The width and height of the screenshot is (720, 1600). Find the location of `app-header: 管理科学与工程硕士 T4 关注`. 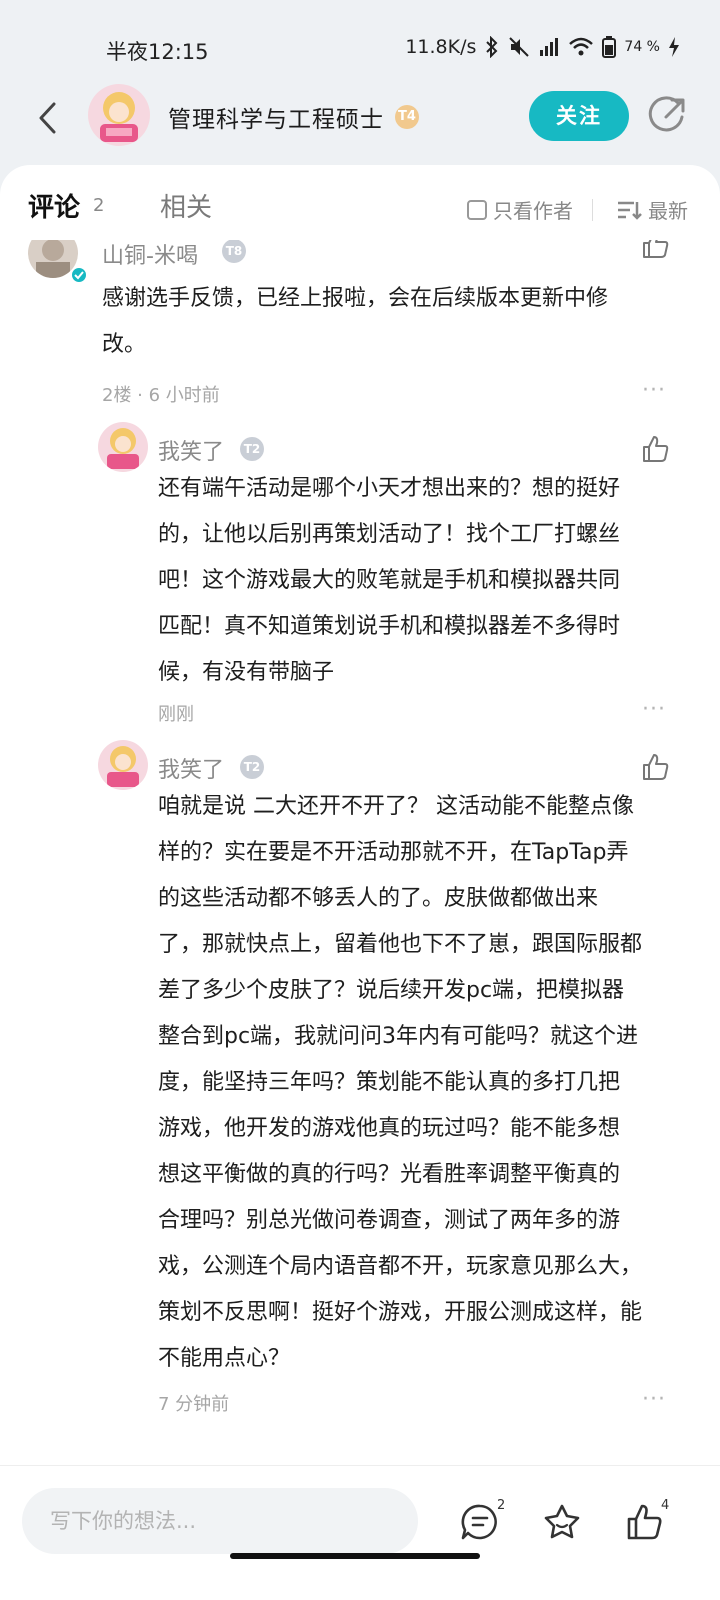

app-header: 管理科学与工程硕士 T4 关注 is located at coordinates (360, 118).